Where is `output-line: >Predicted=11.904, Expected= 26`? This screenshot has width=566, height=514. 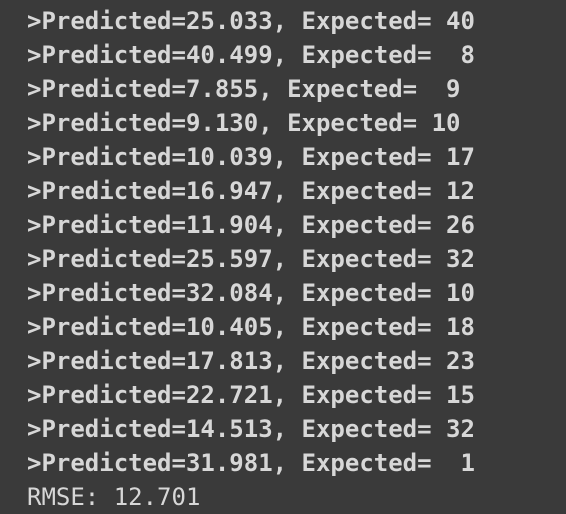
output-line: >Predicted=11.904, Expected= 26 is located at coordinates (251, 225).